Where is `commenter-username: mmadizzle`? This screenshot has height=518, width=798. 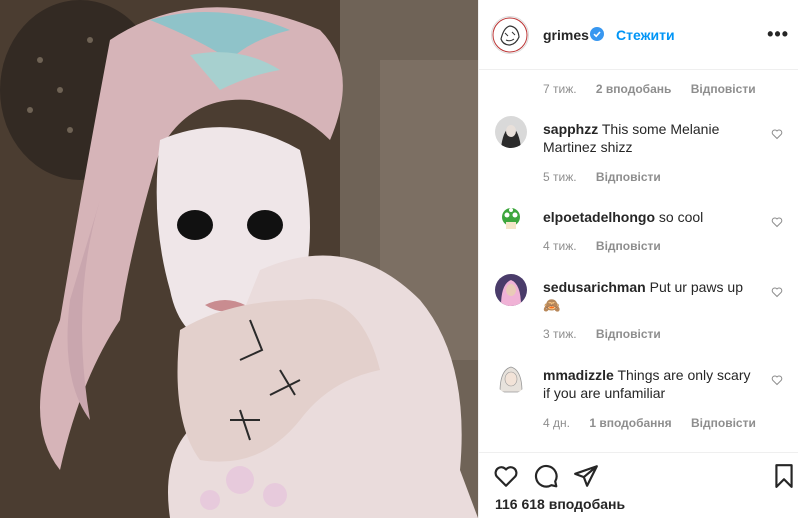 commenter-username: mmadizzle is located at coordinates (578, 375).